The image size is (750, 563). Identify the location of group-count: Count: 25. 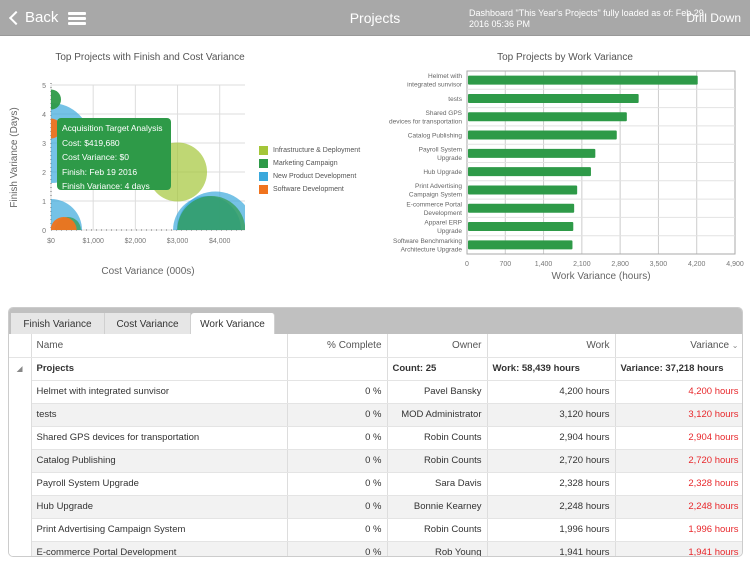
(437, 369).